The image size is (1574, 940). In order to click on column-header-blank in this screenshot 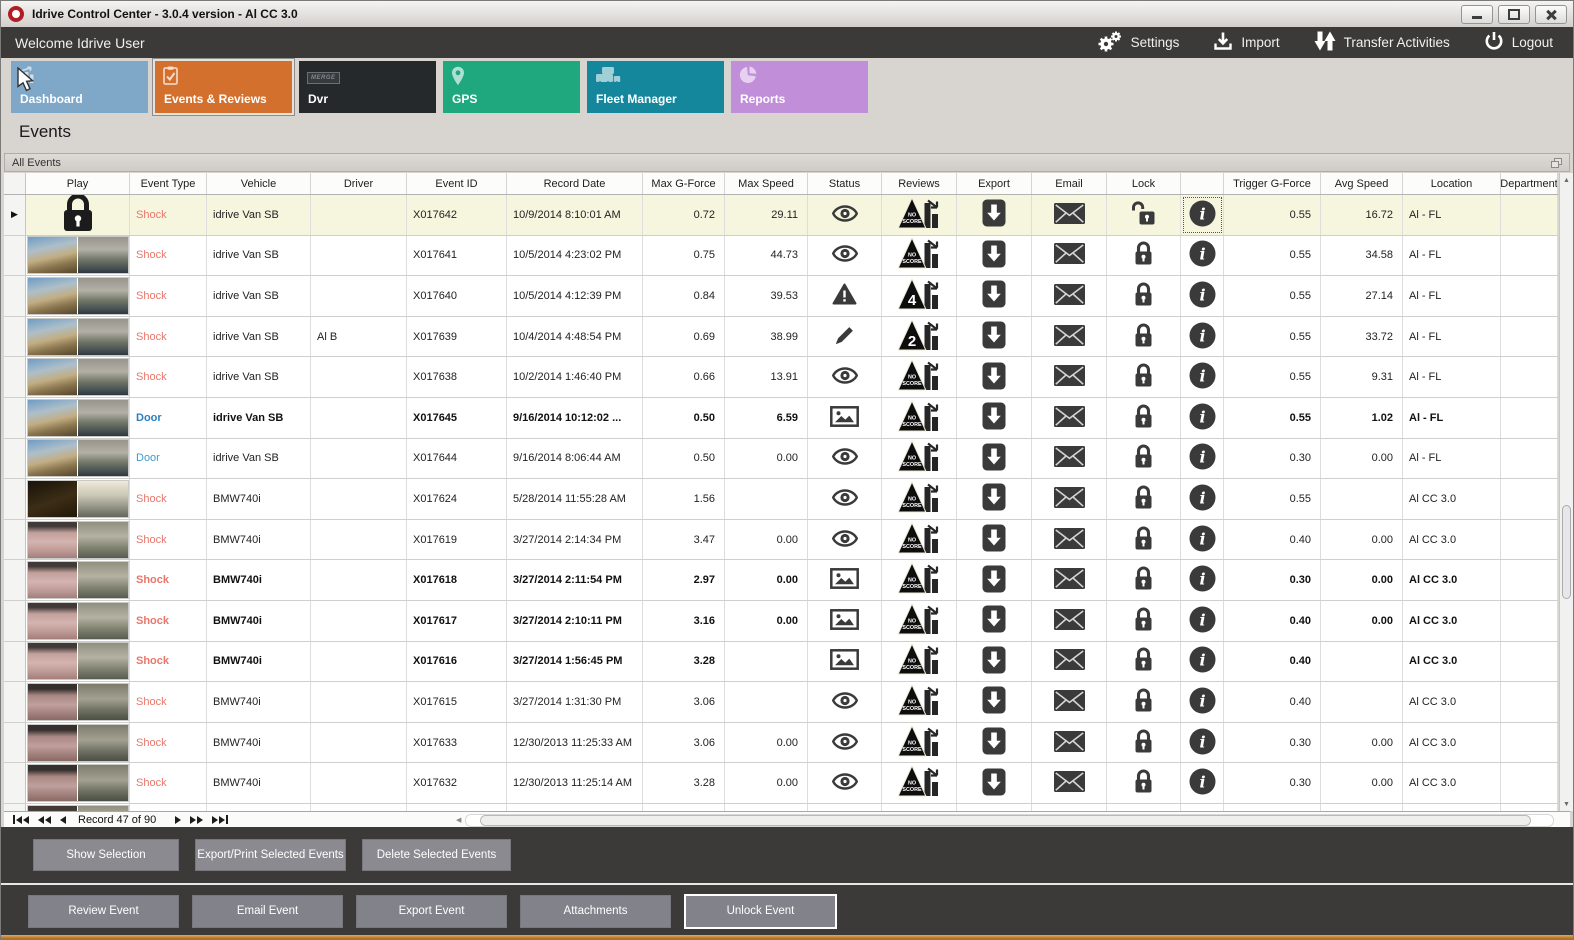, I will do `click(1202, 183)`.